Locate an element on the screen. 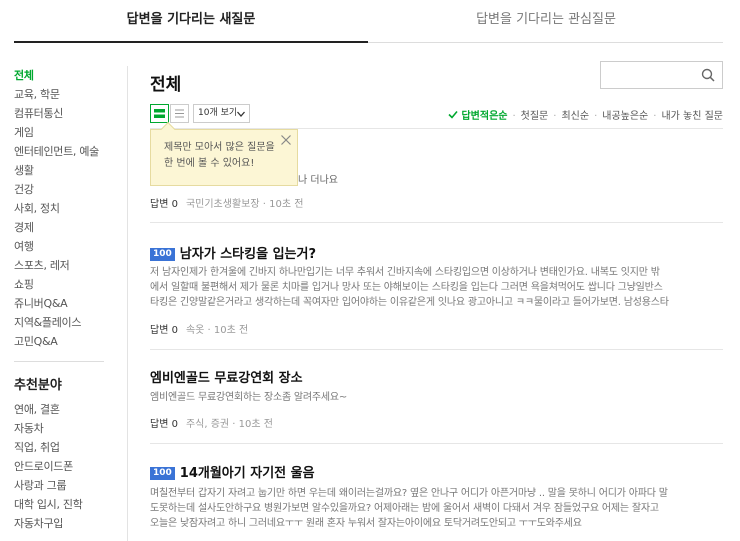  question-meta: 답변 0 주식, 증권 · 10초 전 is located at coordinates (211, 422).